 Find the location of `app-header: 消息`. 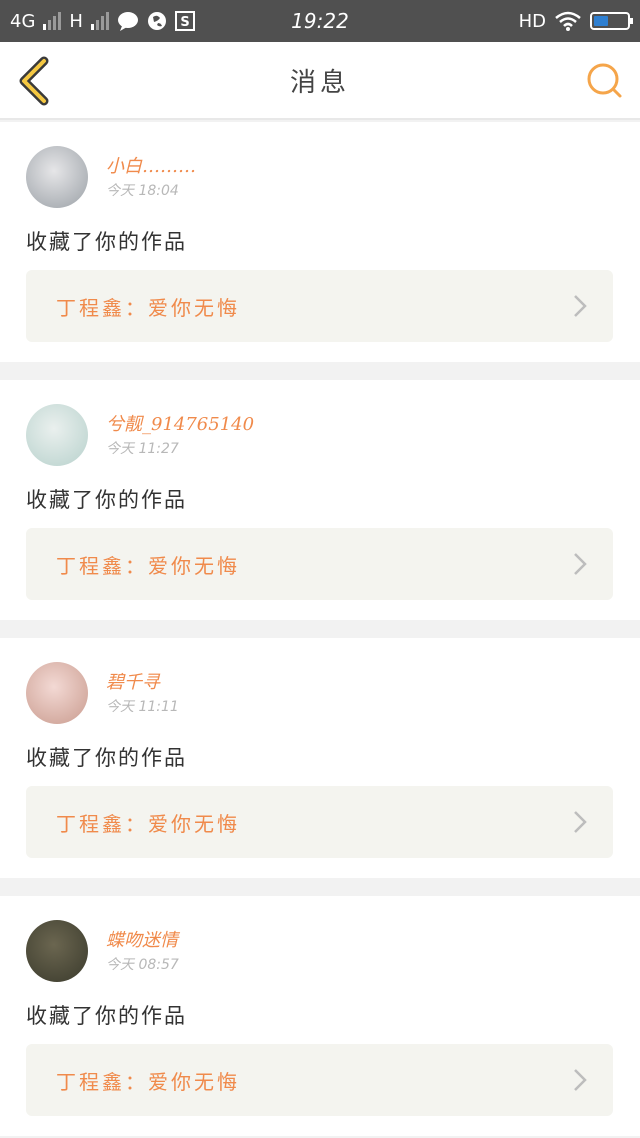

app-header: 消息 is located at coordinates (320, 81).